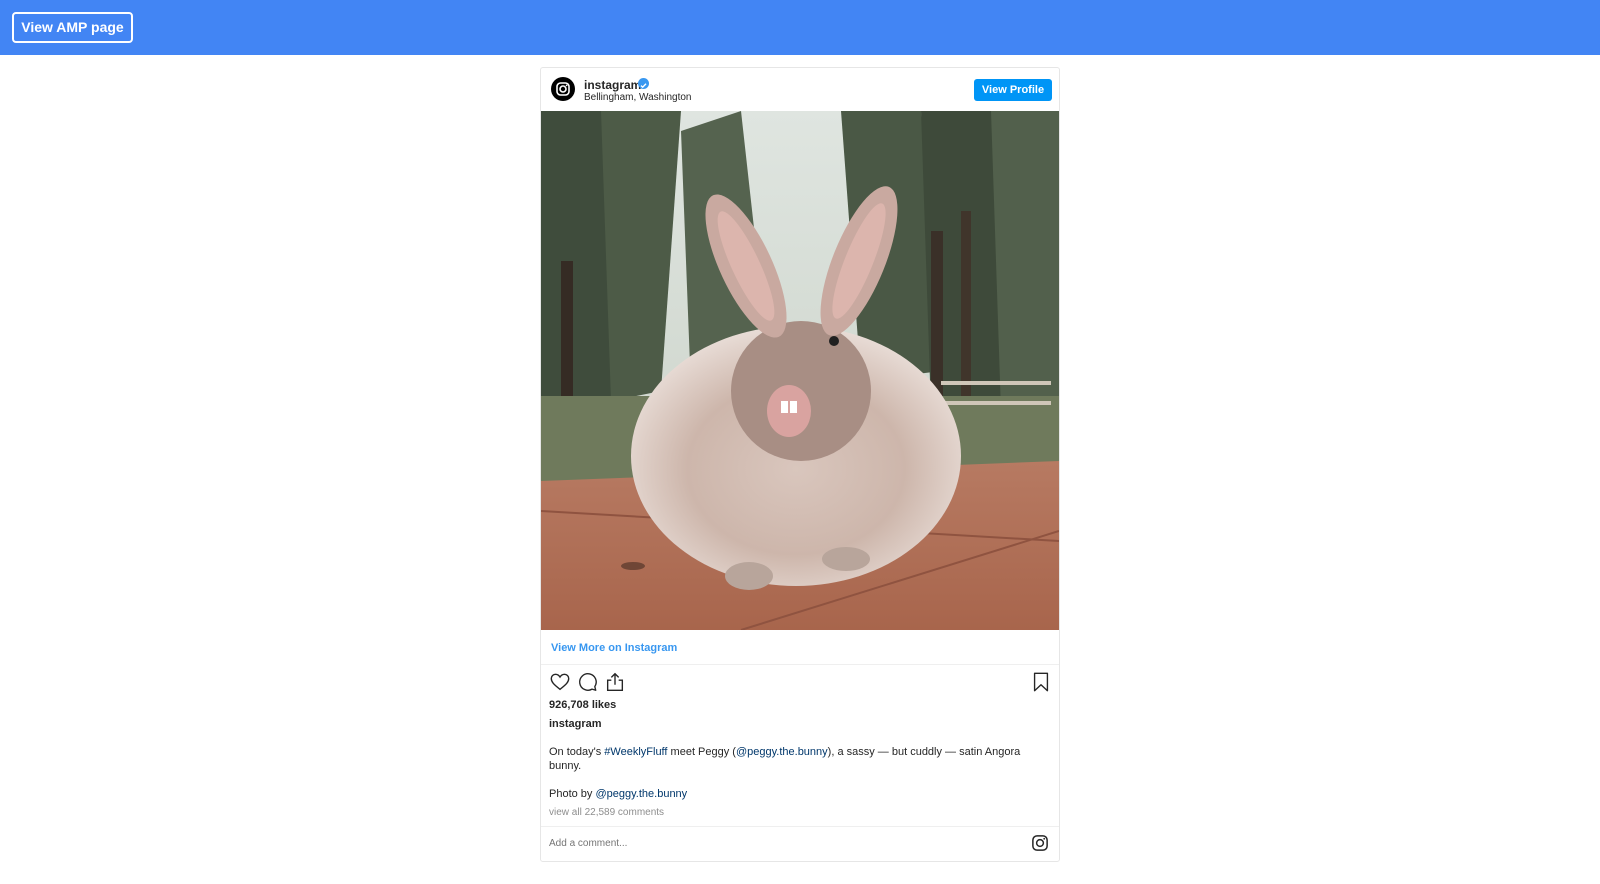  I want to click on post-username: instagram, so click(612, 85).